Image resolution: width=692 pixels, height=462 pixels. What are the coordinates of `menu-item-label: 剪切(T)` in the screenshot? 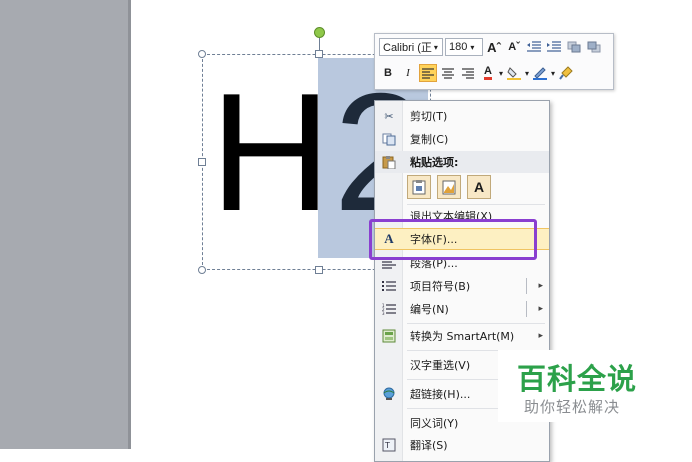 It's located at (429, 116).